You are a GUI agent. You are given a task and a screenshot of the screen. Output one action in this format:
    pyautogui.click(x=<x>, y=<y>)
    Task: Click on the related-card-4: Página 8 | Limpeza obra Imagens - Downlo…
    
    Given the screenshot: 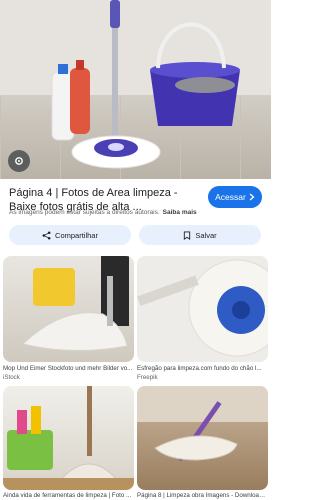 What is the action you would take?
    pyautogui.click(x=202, y=443)
    